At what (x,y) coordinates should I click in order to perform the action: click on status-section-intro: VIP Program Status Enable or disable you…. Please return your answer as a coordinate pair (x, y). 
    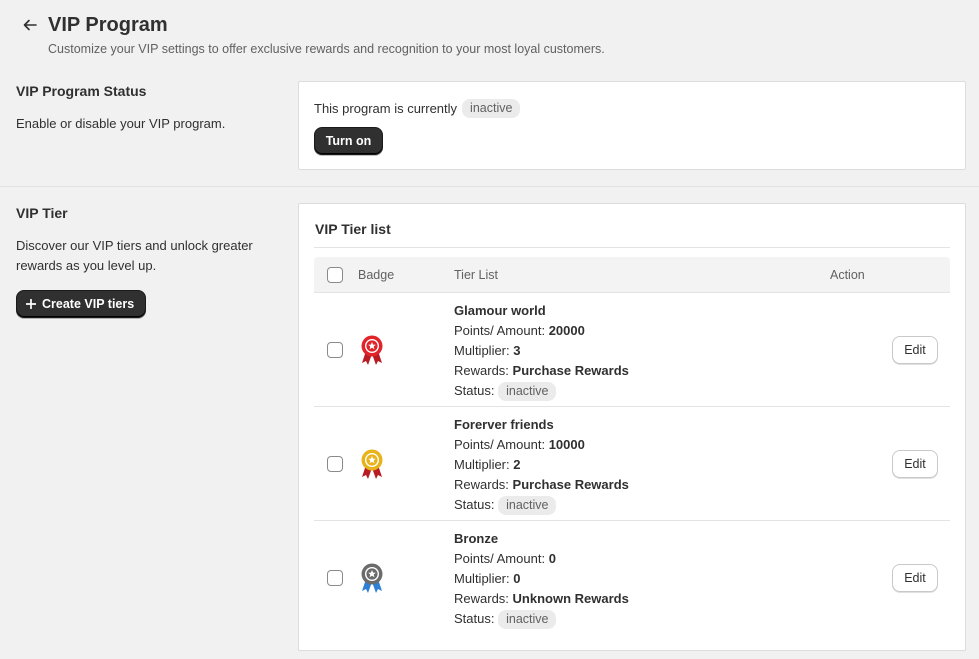
    Looking at the image, I should click on (148, 108).